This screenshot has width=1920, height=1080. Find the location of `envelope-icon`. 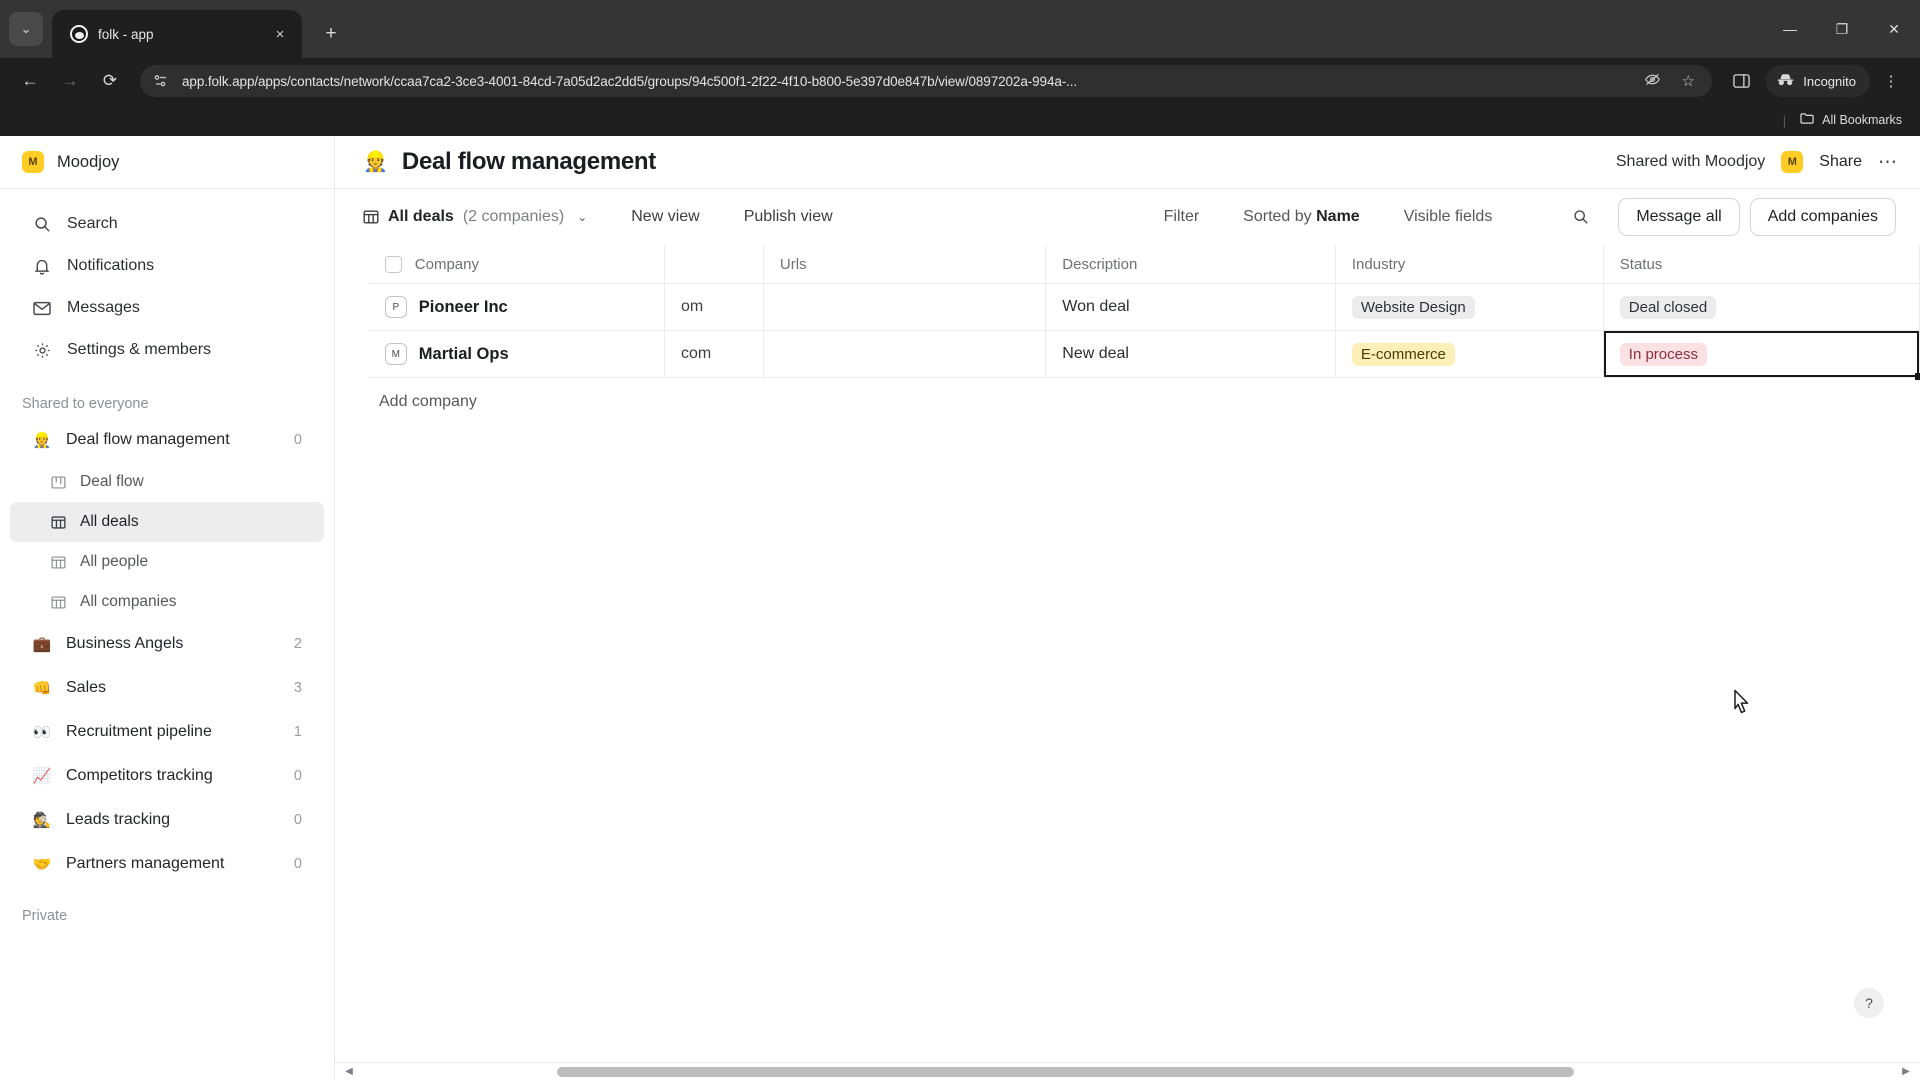

envelope-icon is located at coordinates (42, 308).